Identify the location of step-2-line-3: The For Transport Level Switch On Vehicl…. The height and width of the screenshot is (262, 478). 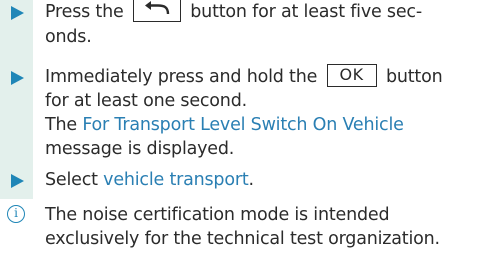
(224, 125).